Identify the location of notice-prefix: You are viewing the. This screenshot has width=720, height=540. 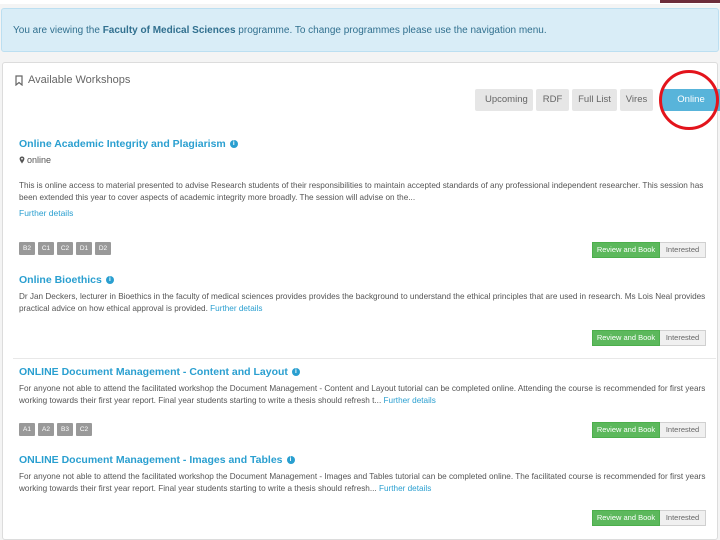
(58, 30).